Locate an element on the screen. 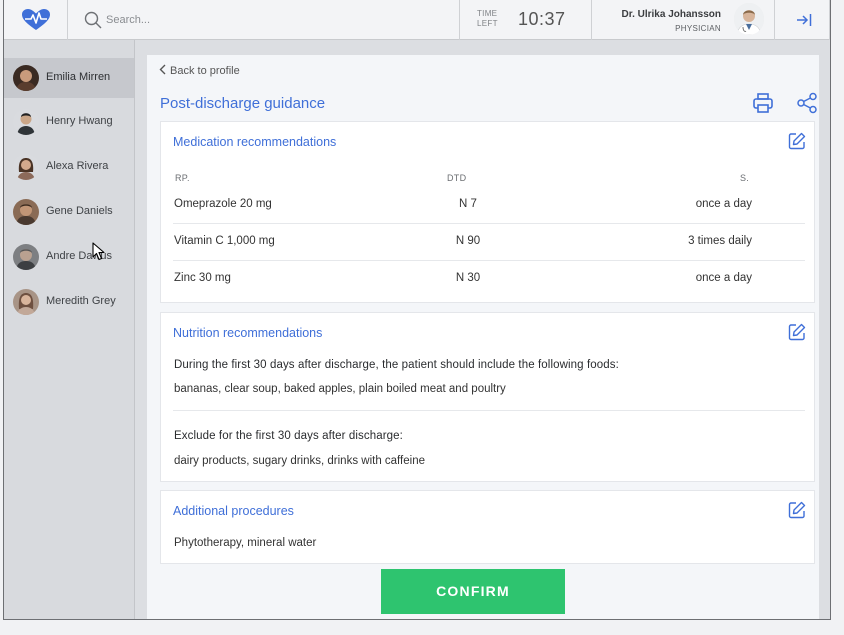 The width and height of the screenshot is (844, 635). user-profile: Dr. Ulrika Johansson PHYSICIAN is located at coordinates (683, 20).